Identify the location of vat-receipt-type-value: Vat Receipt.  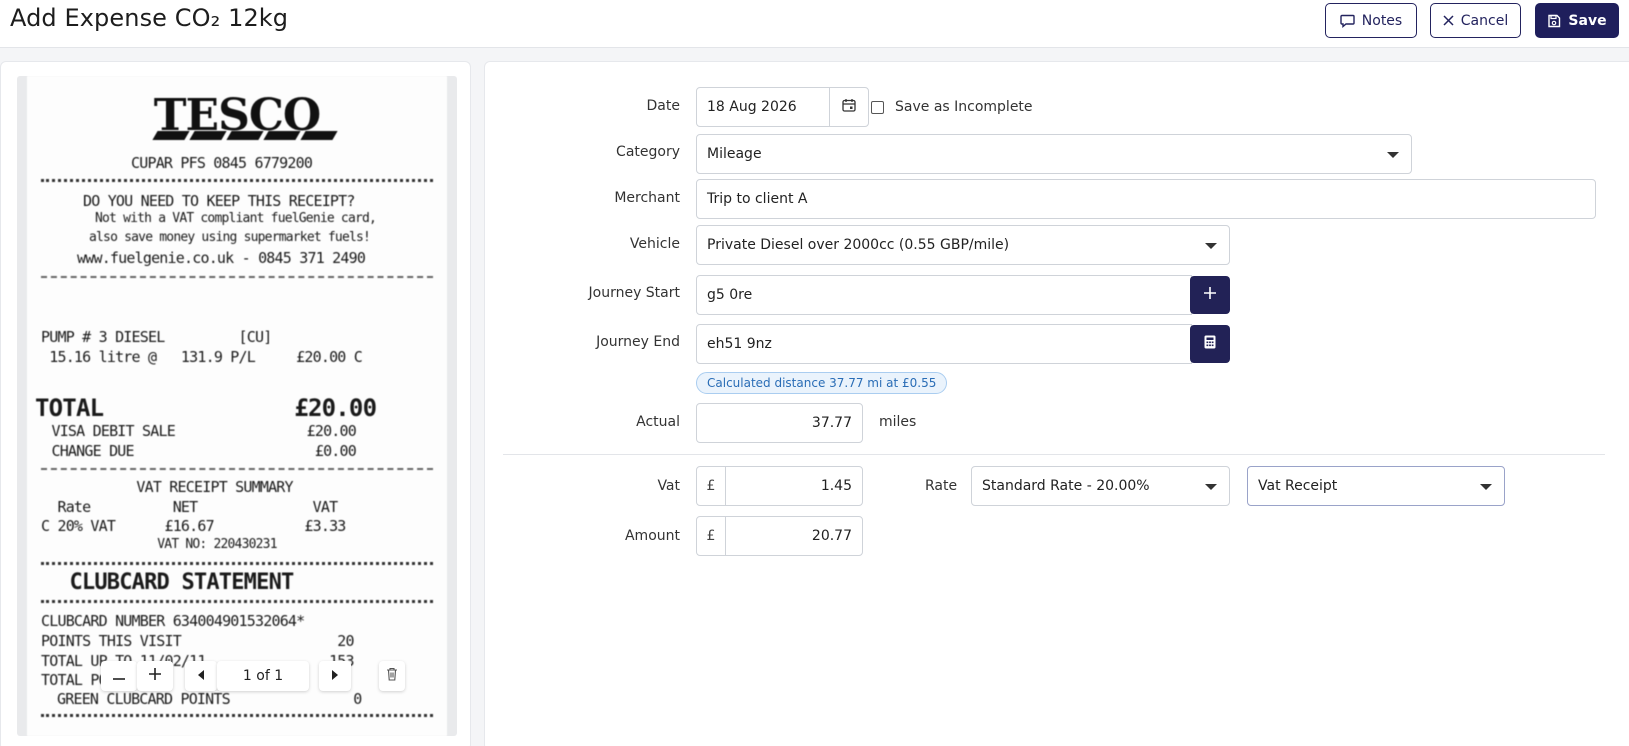
(1298, 486).